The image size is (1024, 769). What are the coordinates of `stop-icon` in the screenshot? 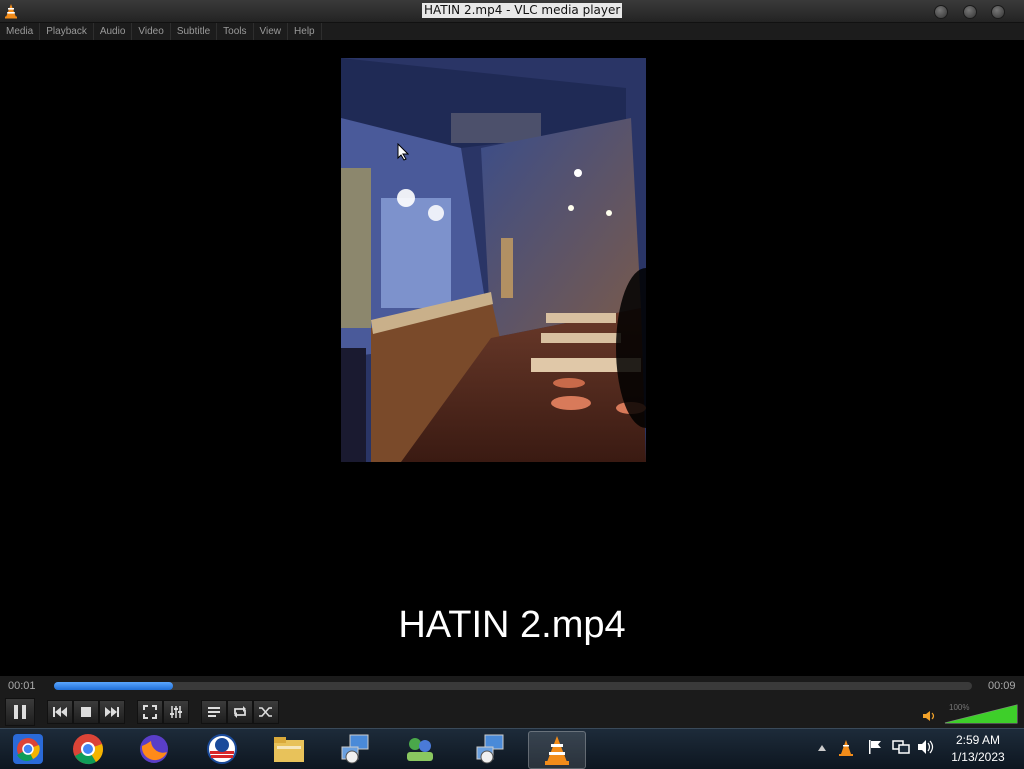 It's located at (86, 712).